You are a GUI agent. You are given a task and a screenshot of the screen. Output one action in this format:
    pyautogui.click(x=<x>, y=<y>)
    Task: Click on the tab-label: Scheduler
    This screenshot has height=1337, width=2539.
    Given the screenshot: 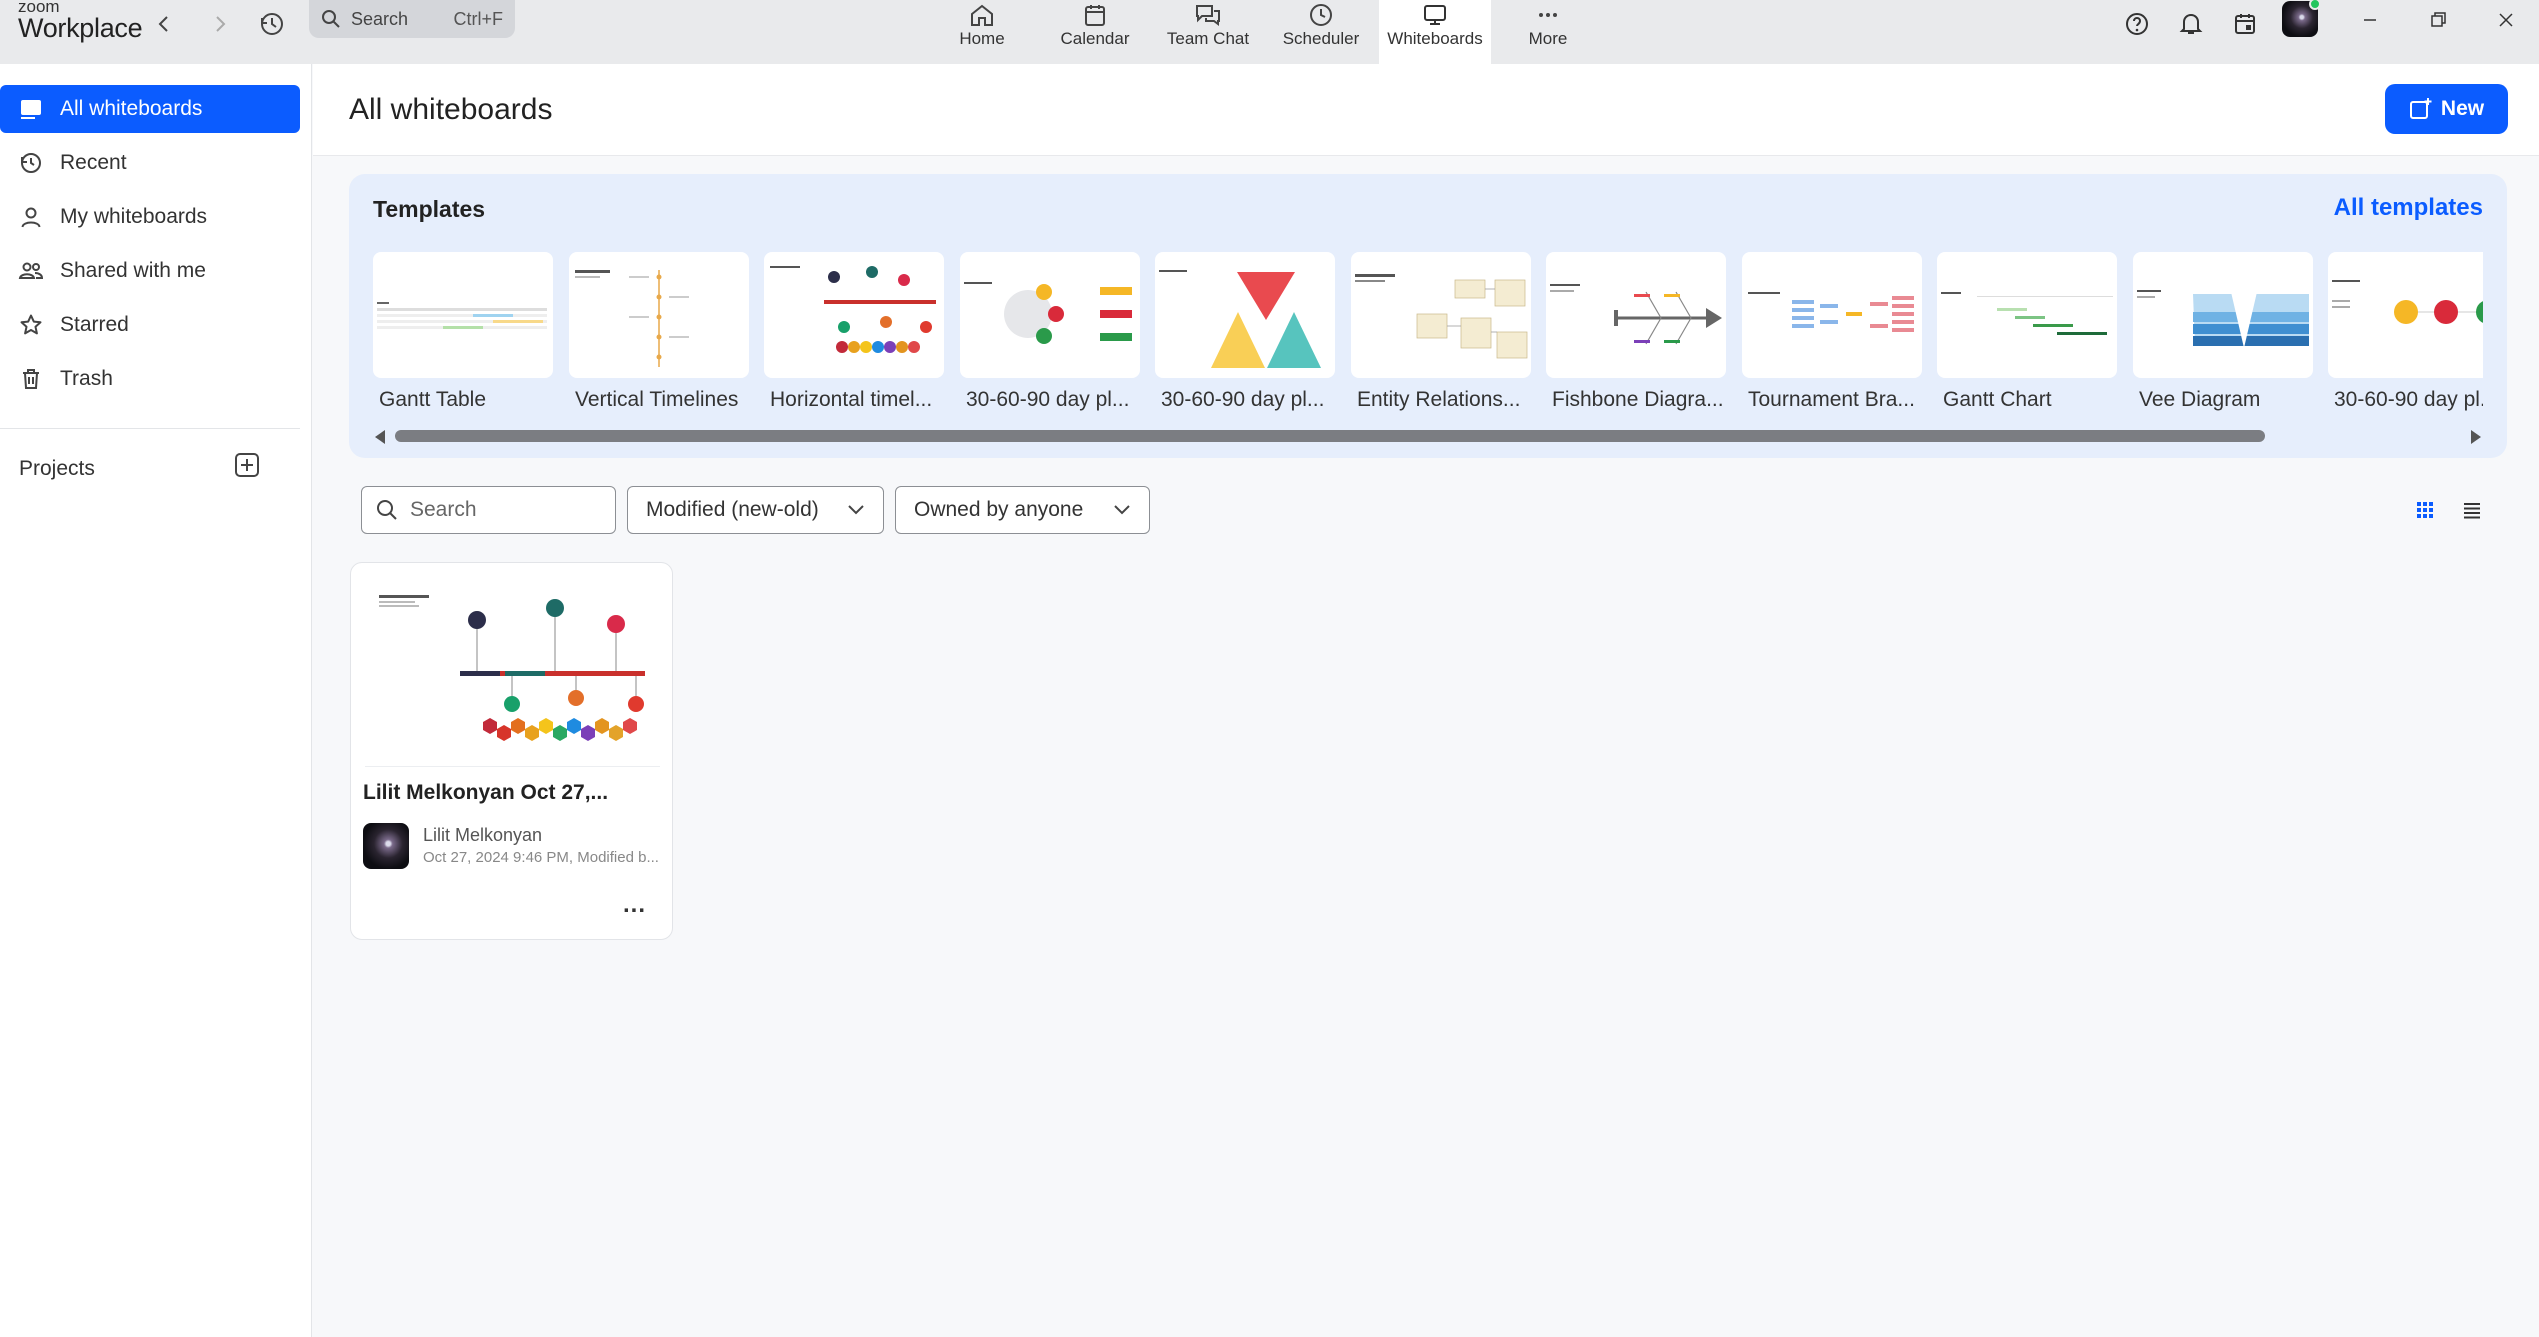 What is the action you would take?
    pyautogui.click(x=1321, y=38)
    